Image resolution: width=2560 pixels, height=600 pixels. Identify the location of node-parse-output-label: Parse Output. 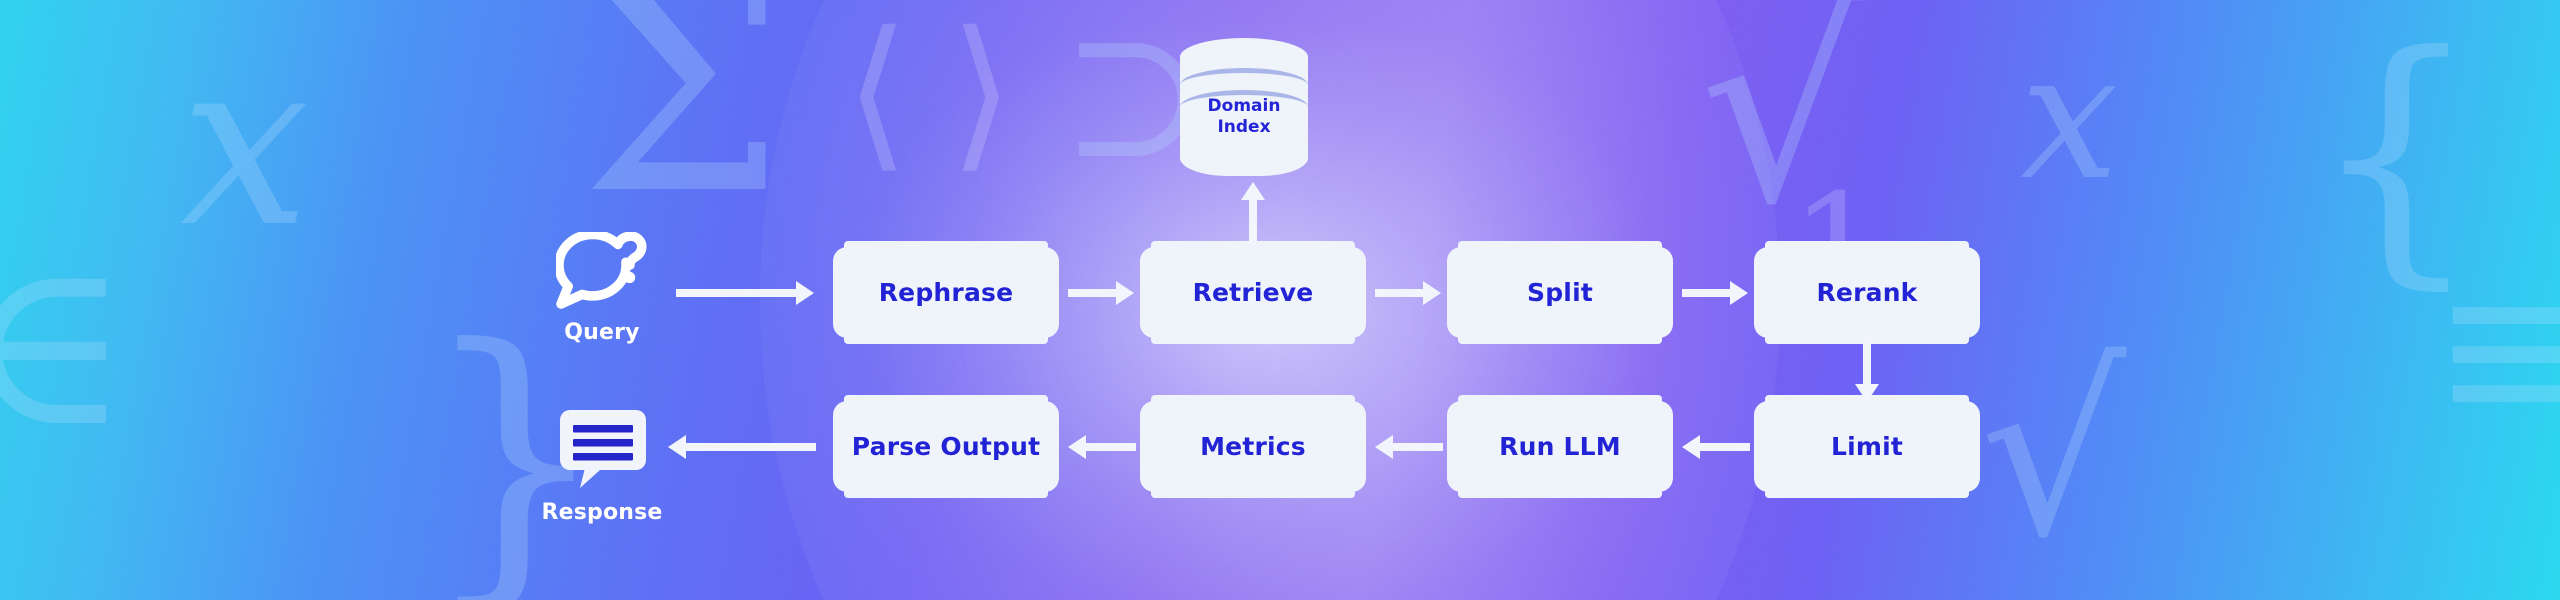
(946, 446).